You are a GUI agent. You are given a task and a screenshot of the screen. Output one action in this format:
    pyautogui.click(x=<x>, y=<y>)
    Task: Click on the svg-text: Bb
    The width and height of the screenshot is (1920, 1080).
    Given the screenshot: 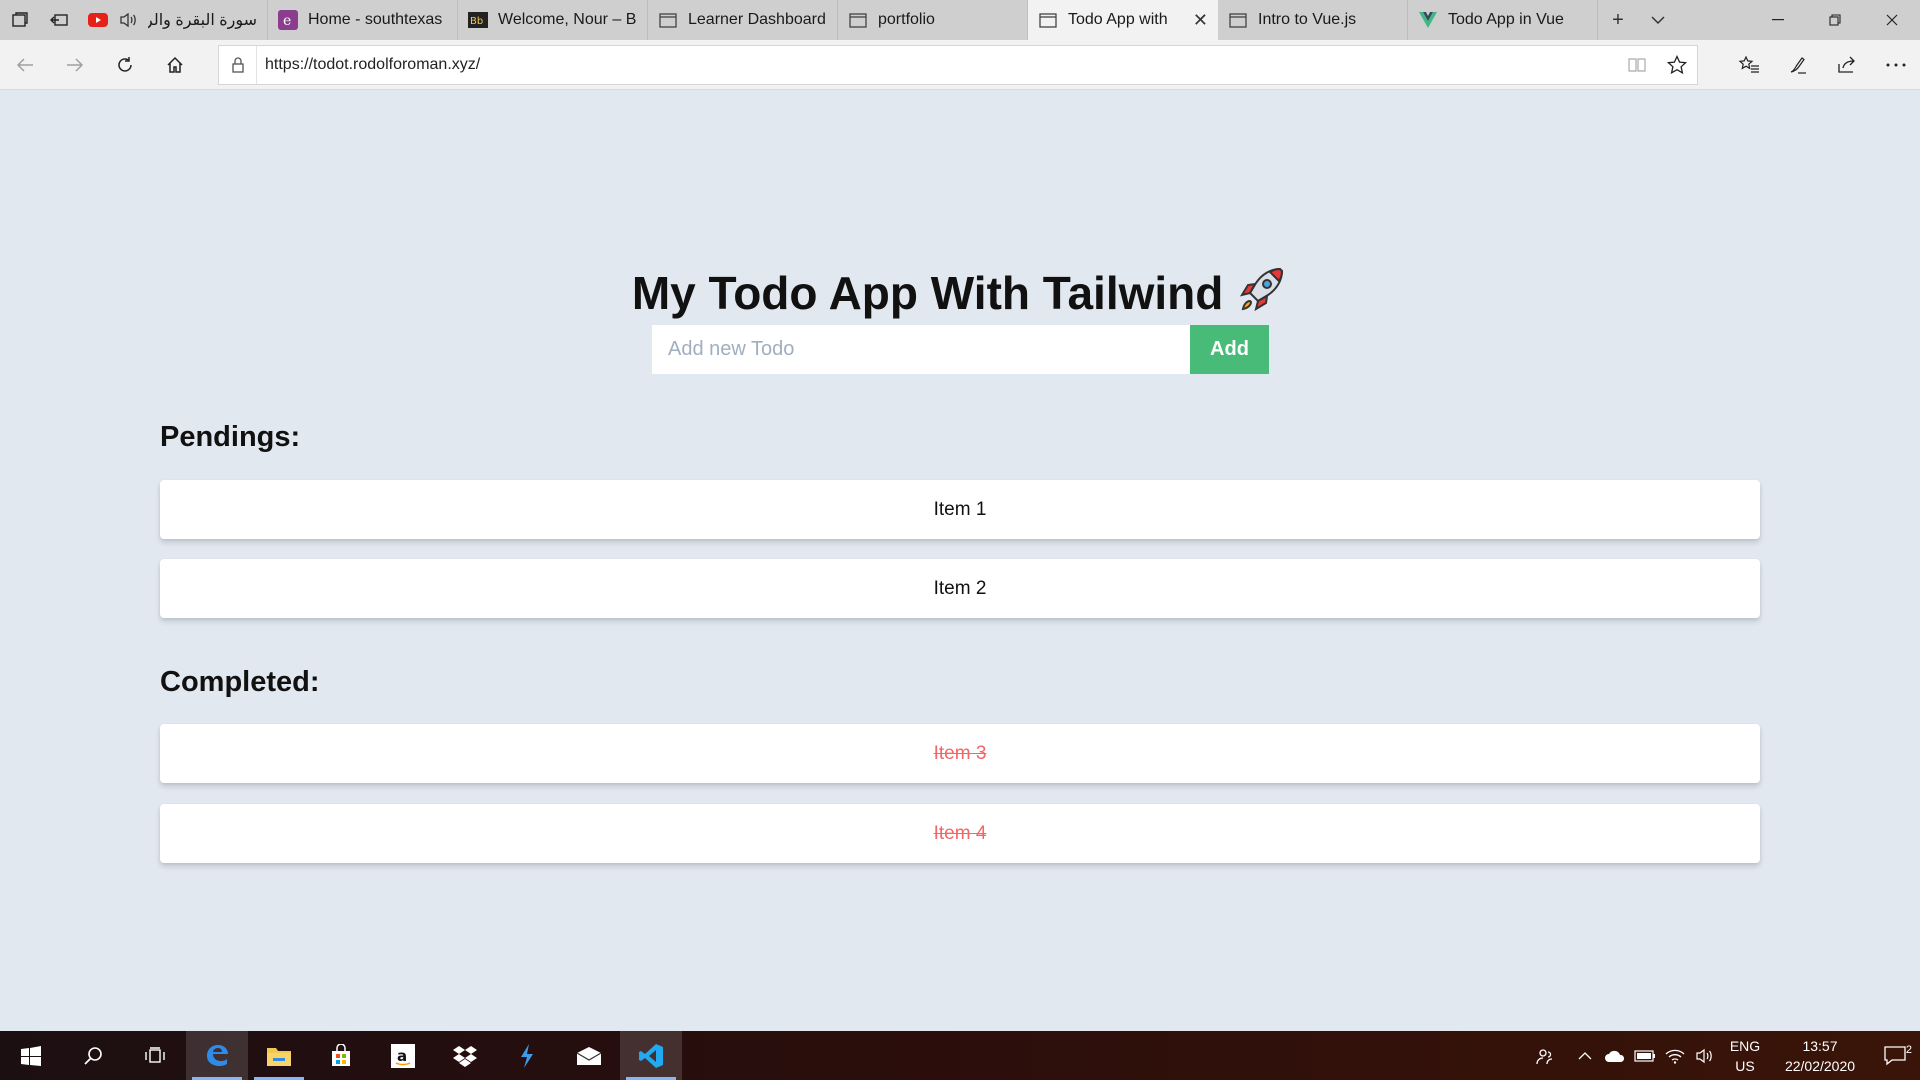 What is the action you would take?
    pyautogui.click(x=476, y=21)
    